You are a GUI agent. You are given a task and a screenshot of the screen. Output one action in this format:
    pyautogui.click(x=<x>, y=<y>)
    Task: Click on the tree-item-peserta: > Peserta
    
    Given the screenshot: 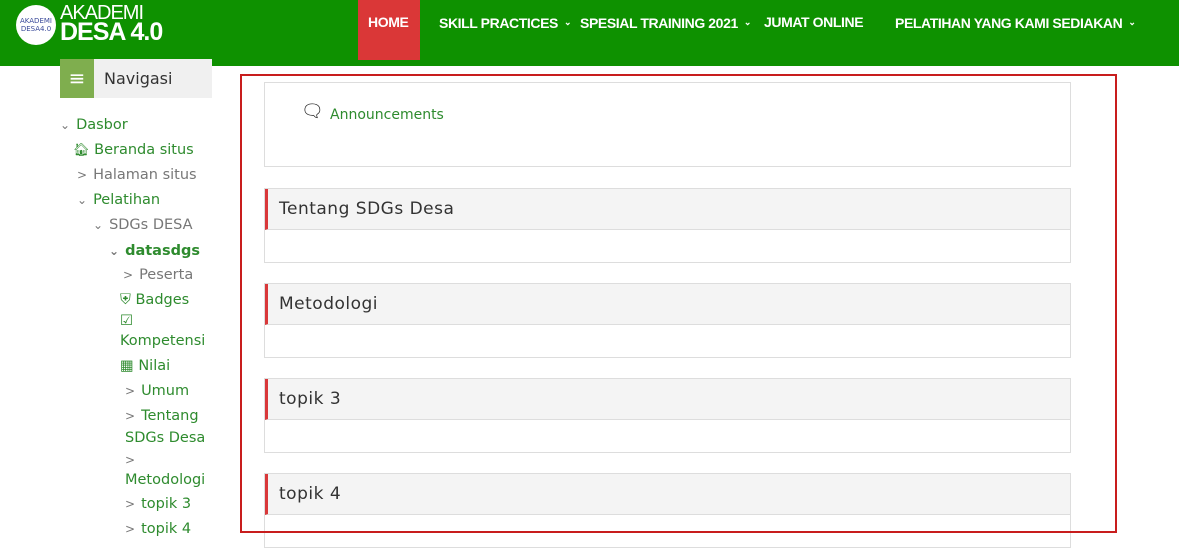 What is the action you would take?
    pyautogui.click(x=158, y=275)
    